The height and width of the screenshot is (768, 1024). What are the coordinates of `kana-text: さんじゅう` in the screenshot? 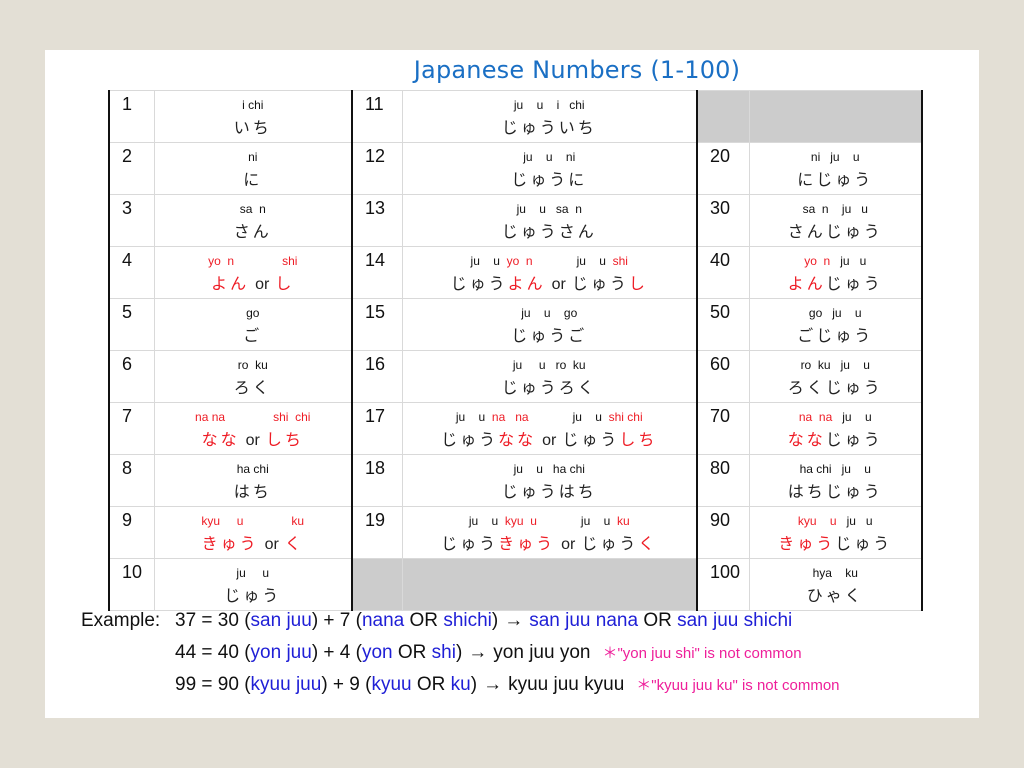 It's located at (835, 231).